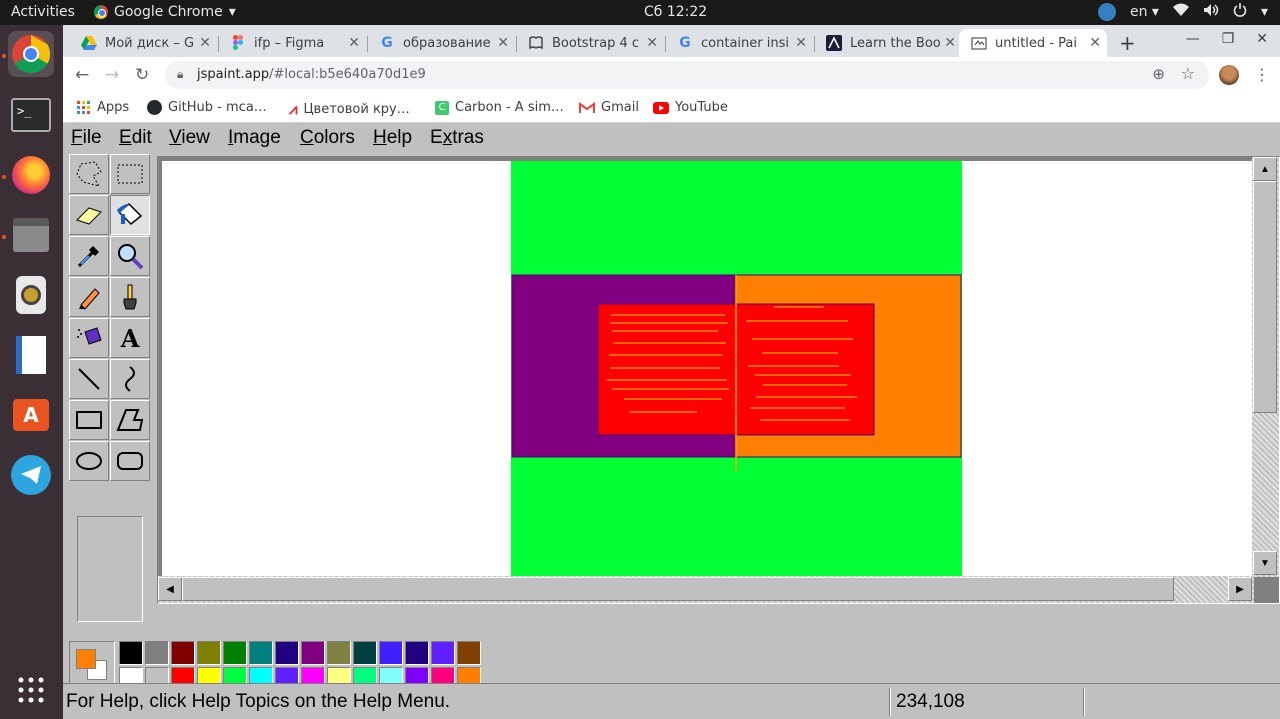  What do you see at coordinates (1193, 39) in the screenshot?
I see `minimize-icon: —` at bounding box center [1193, 39].